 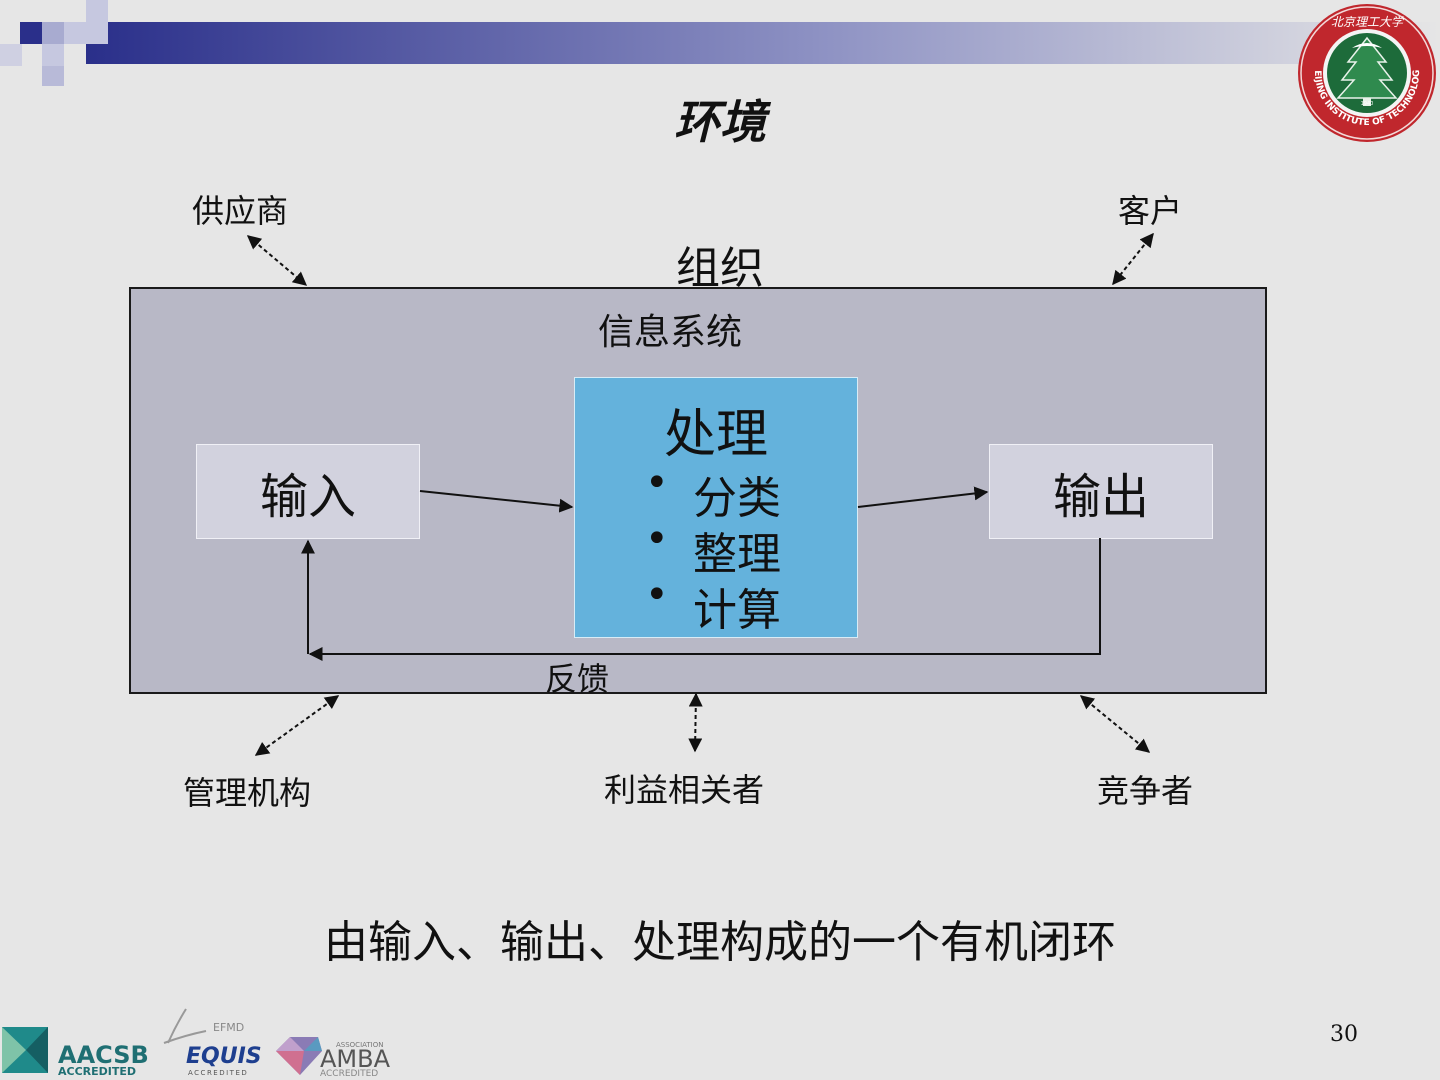 What do you see at coordinates (1100, 496) in the screenshot?
I see `output-label: 输出` at bounding box center [1100, 496].